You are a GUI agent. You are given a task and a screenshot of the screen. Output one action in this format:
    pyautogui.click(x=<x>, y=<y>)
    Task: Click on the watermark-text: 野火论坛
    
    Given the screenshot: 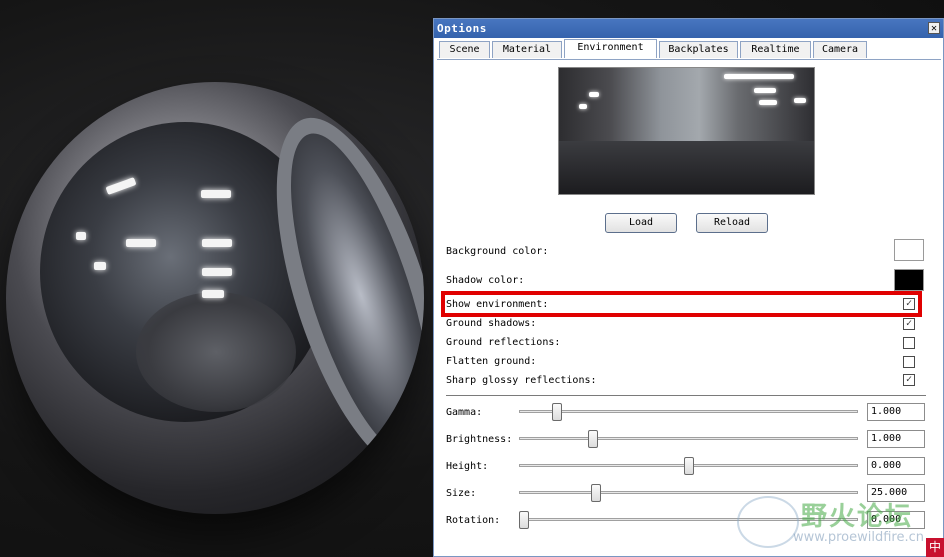 What is the action you would take?
    pyautogui.click(x=857, y=517)
    